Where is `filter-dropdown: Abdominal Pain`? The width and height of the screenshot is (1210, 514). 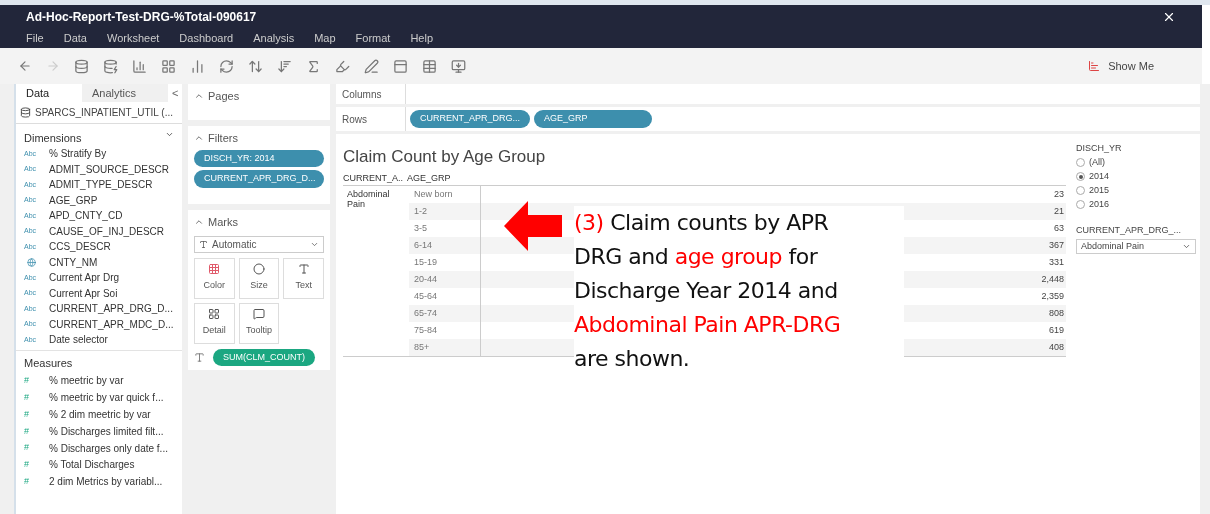 filter-dropdown: Abdominal Pain is located at coordinates (1136, 246).